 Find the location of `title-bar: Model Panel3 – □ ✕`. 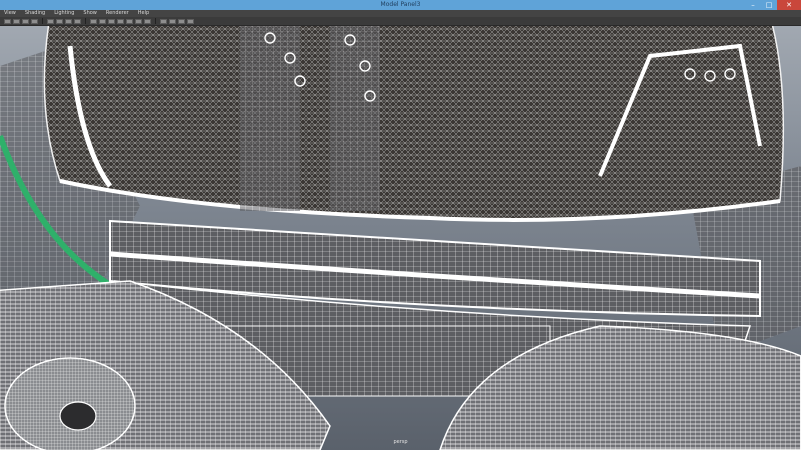

title-bar: Model Panel3 – □ ✕ is located at coordinates (400, 5).